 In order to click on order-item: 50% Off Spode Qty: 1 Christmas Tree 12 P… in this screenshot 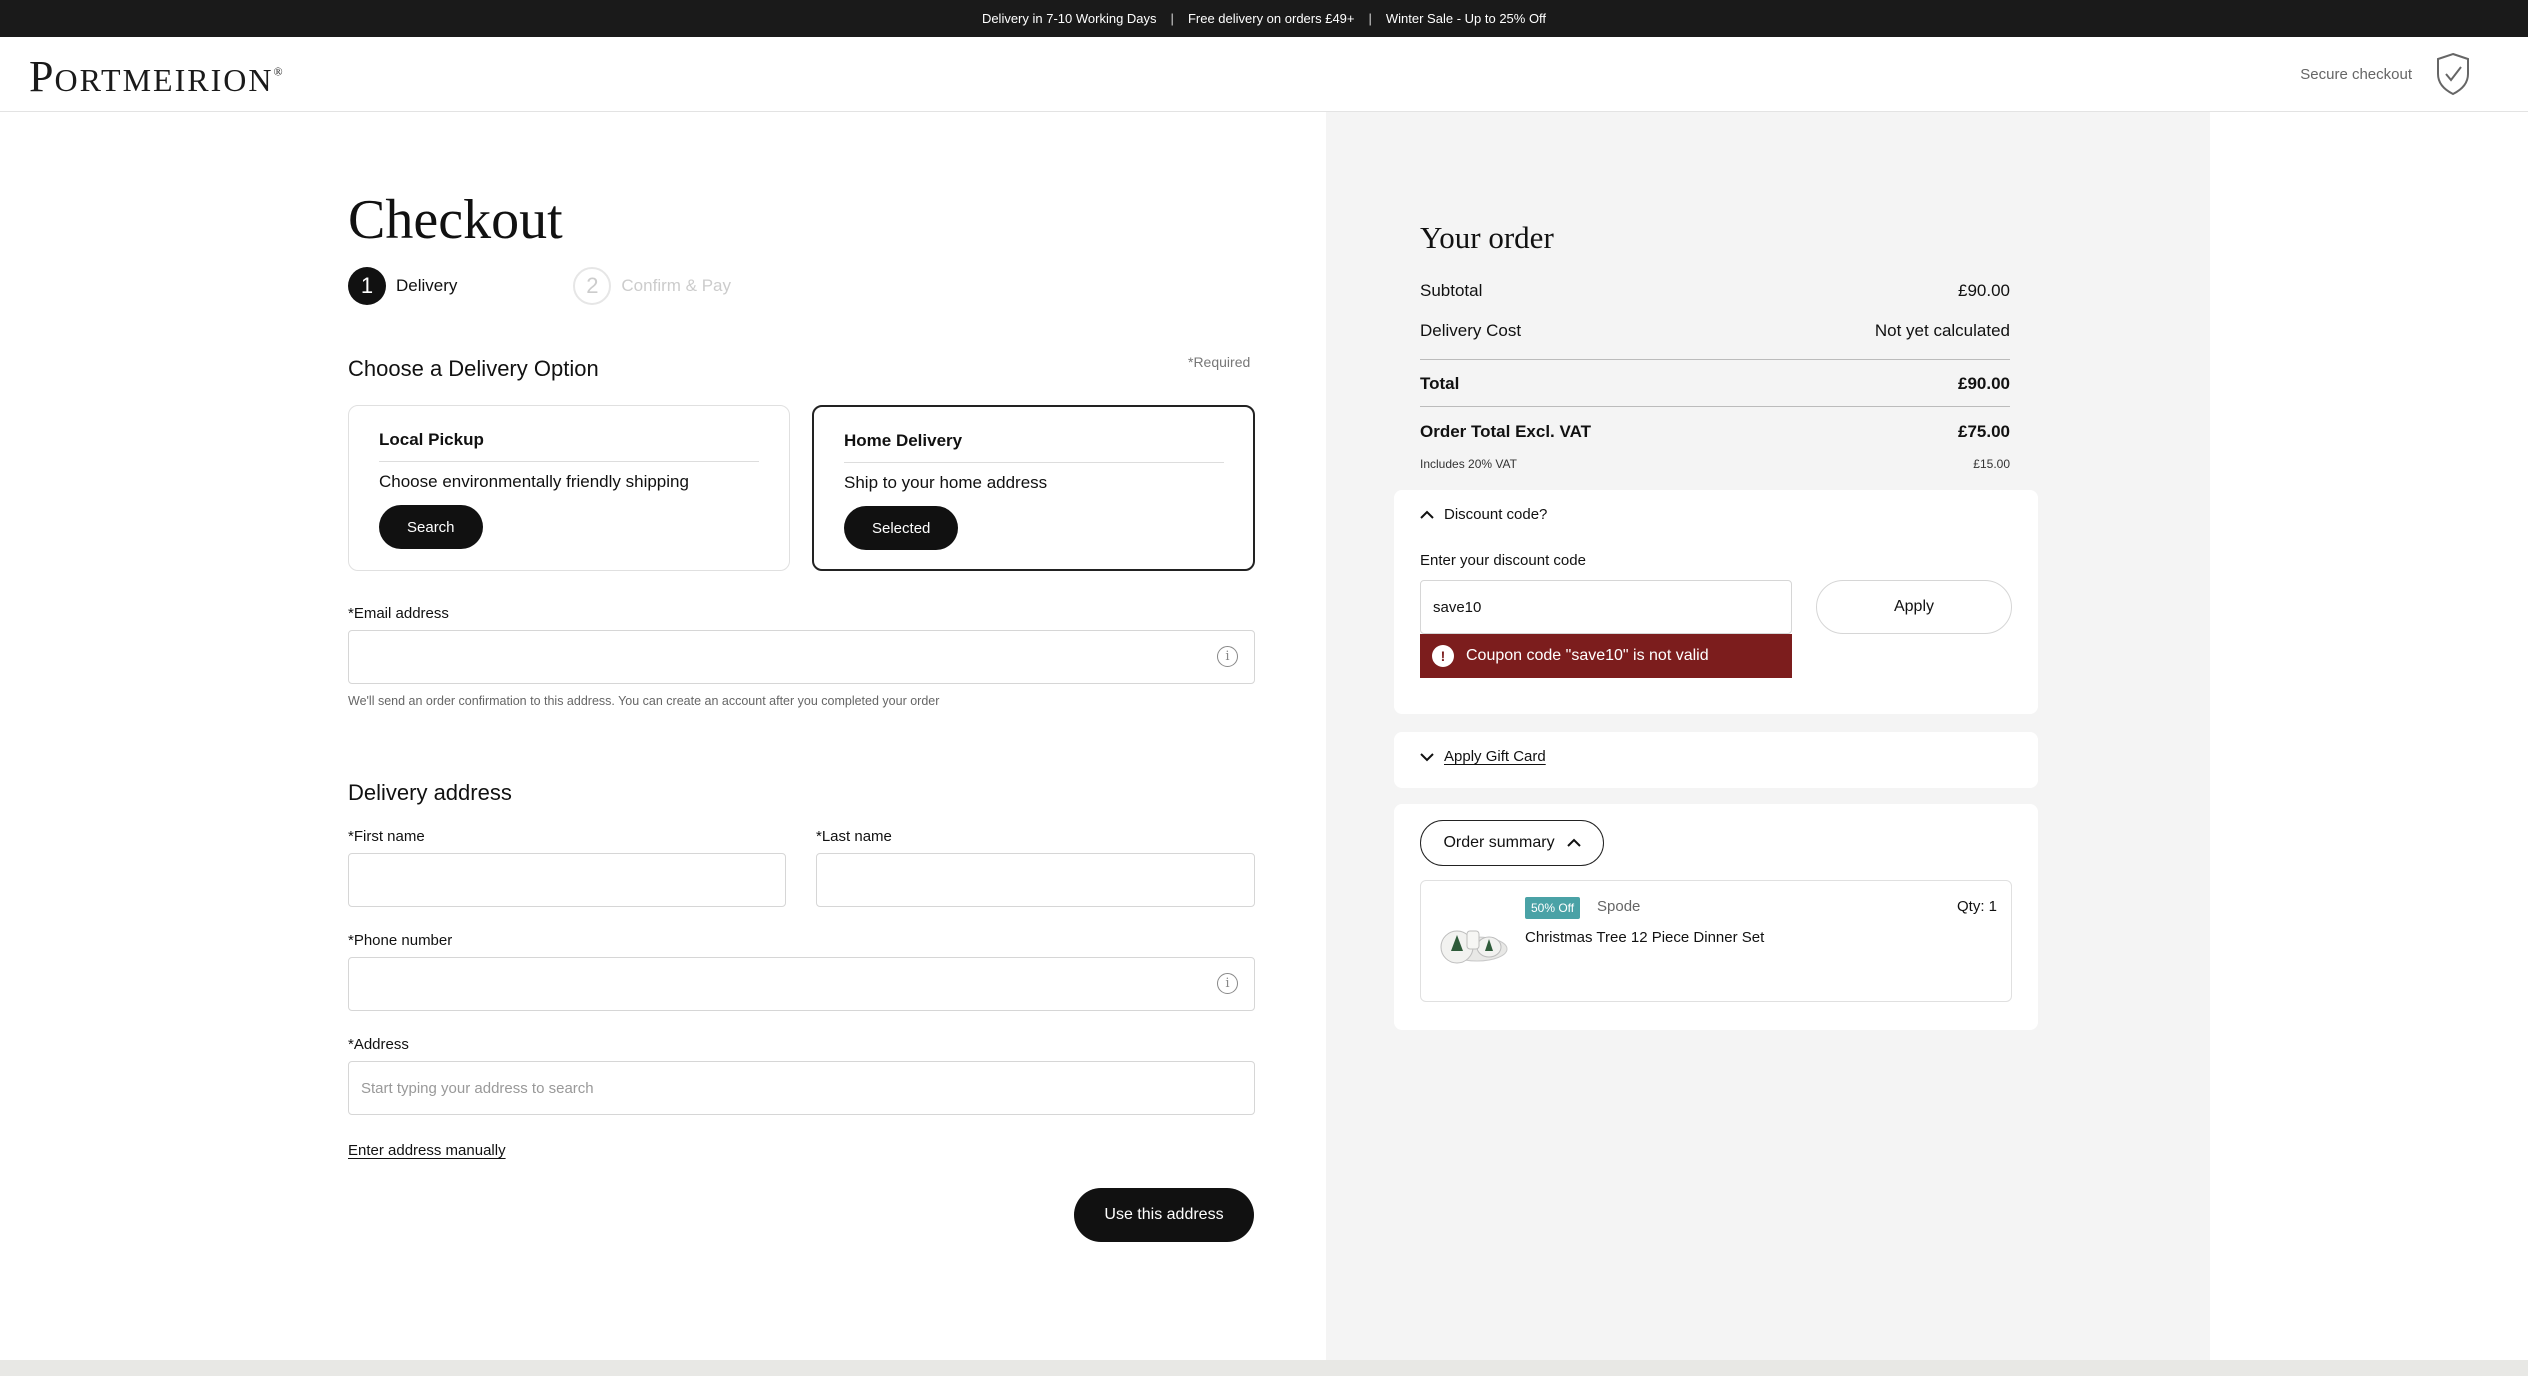, I will do `click(1716, 941)`.